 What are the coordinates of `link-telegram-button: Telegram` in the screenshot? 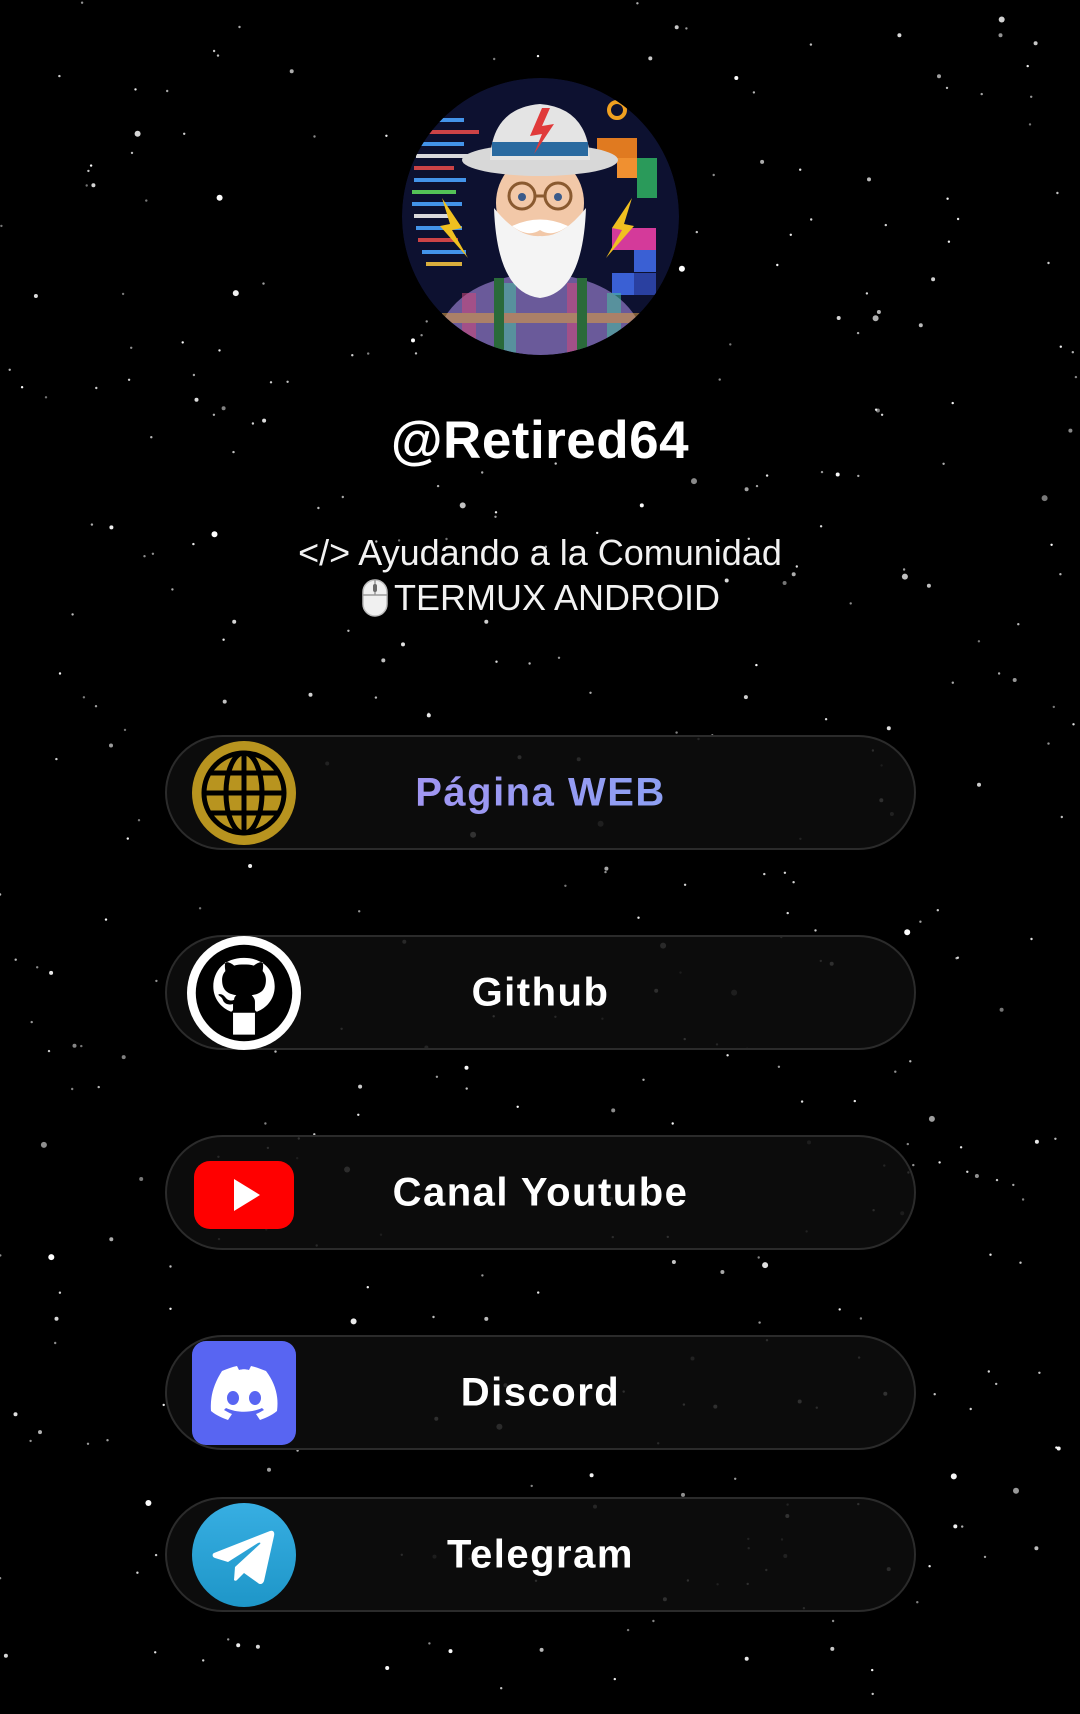 It's located at (540, 1554).